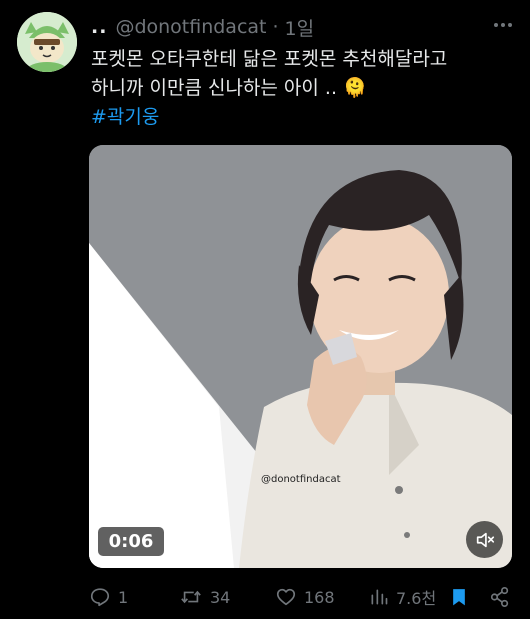  What do you see at coordinates (300, 27) in the screenshot?
I see `timestamp: 1일` at bounding box center [300, 27].